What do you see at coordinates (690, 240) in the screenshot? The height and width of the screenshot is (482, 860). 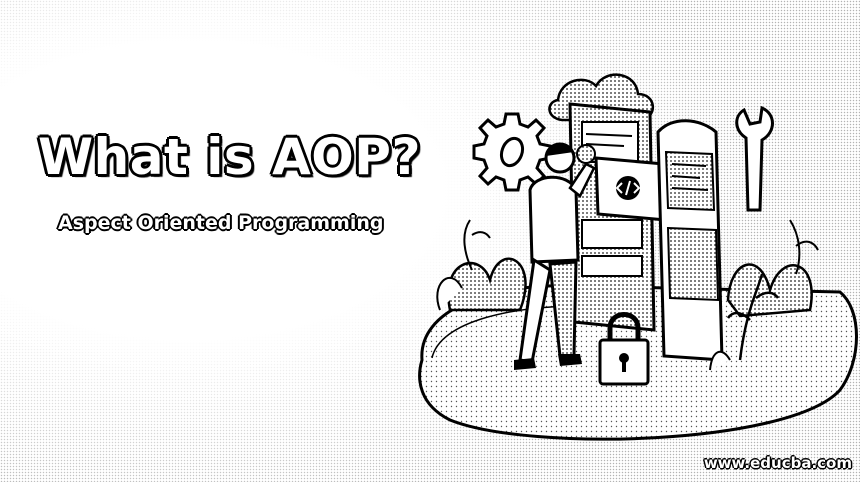 I see `screen-panel-right` at bounding box center [690, 240].